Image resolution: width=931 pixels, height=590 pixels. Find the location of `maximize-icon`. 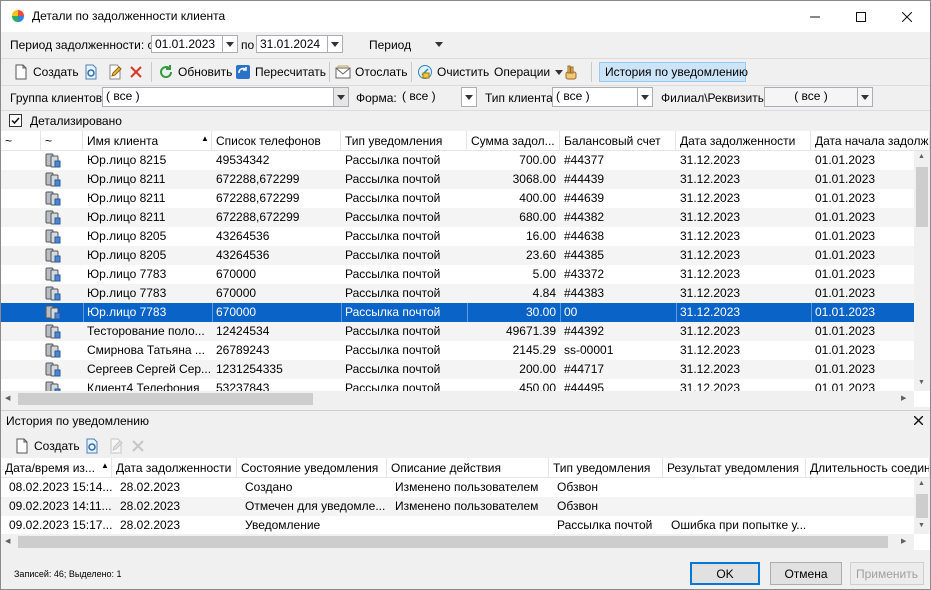

maximize-icon is located at coordinates (861, 16).